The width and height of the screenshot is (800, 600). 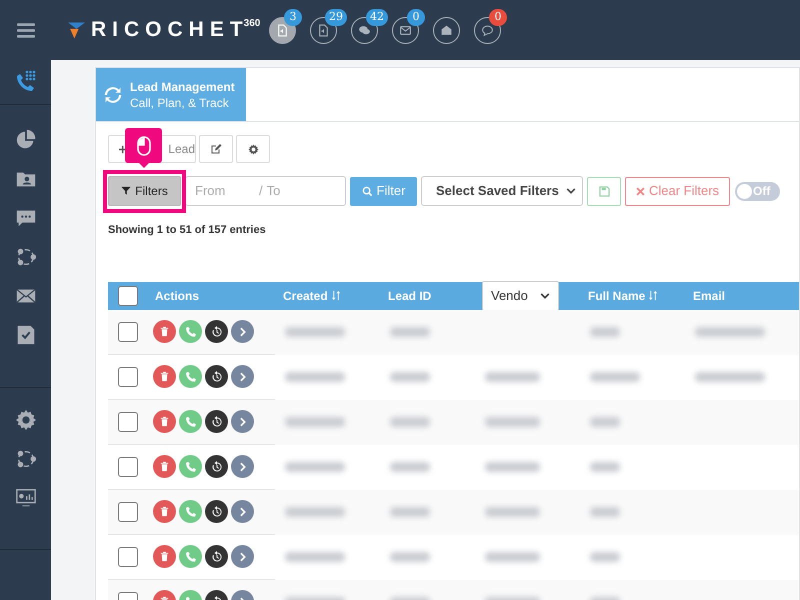 What do you see at coordinates (336, 17) in the screenshot?
I see `notification-badge: 29` at bounding box center [336, 17].